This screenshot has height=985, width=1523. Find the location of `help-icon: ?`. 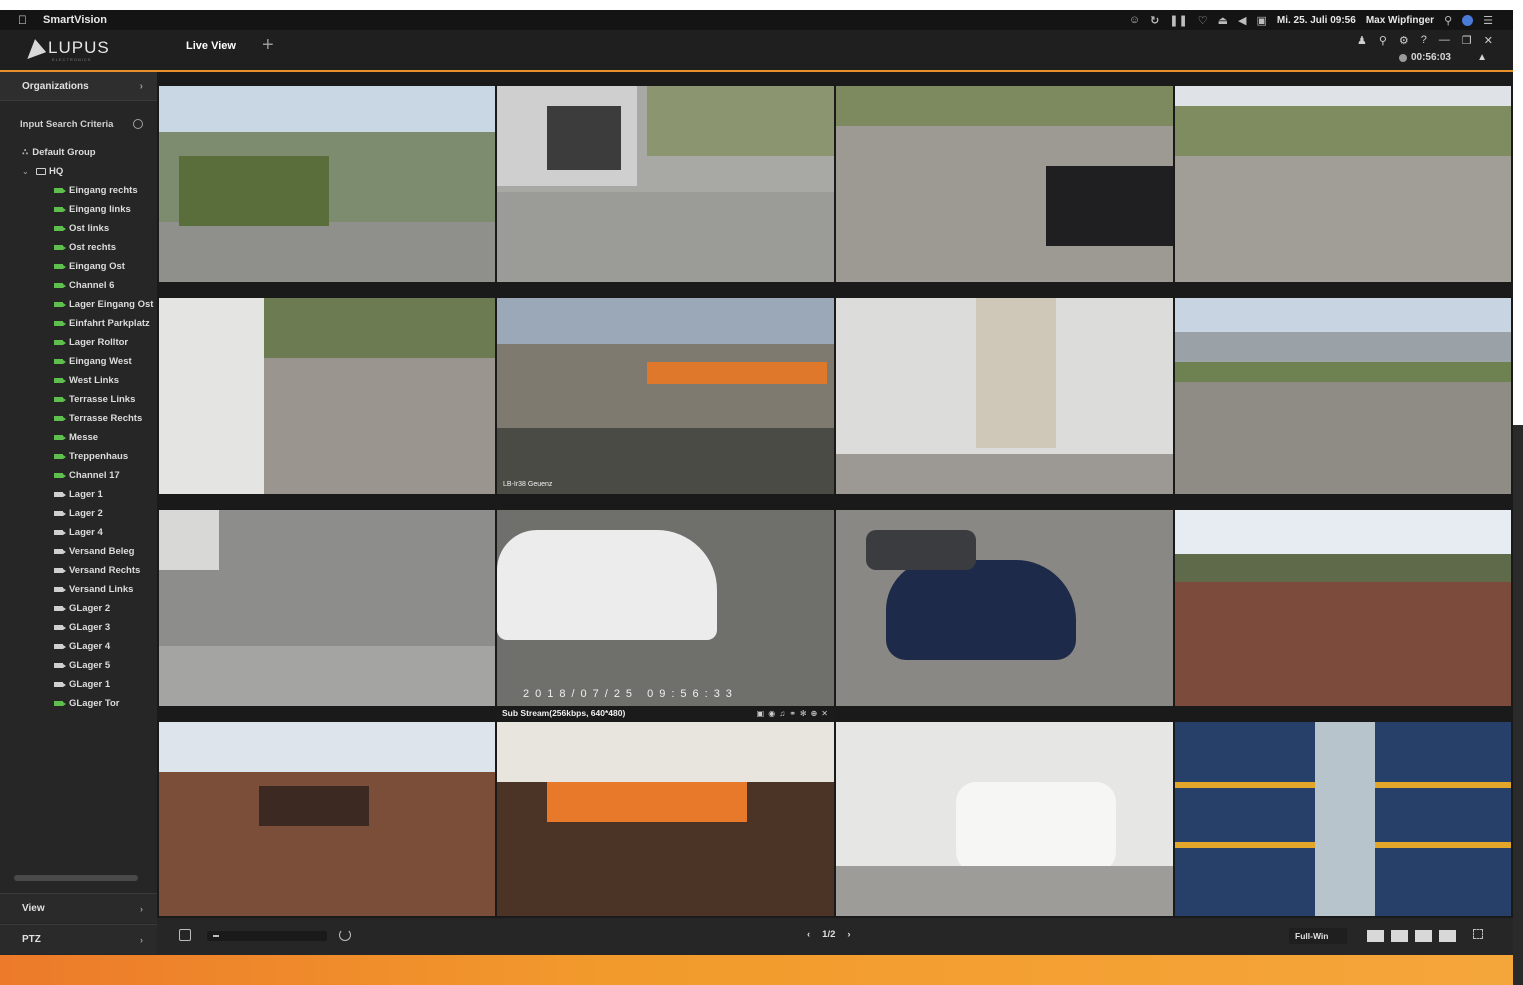

help-icon: ? is located at coordinates (1424, 40).